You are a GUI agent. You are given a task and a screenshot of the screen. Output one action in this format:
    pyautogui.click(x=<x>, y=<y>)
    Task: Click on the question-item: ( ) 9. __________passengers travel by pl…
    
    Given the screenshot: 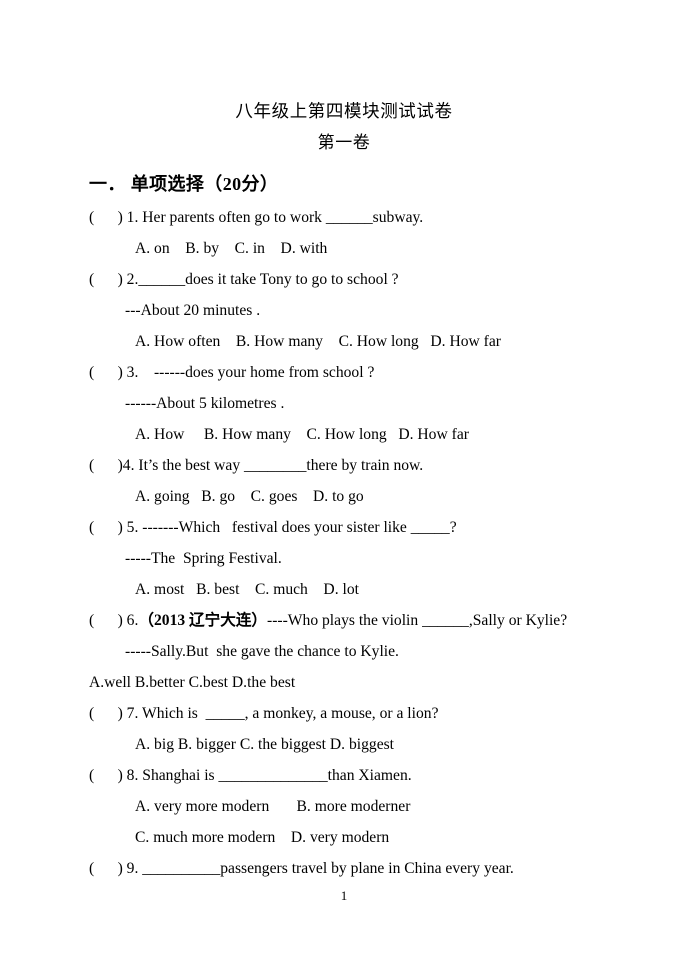 What is the action you would take?
    pyautogui.click(x=376, y=868)
    